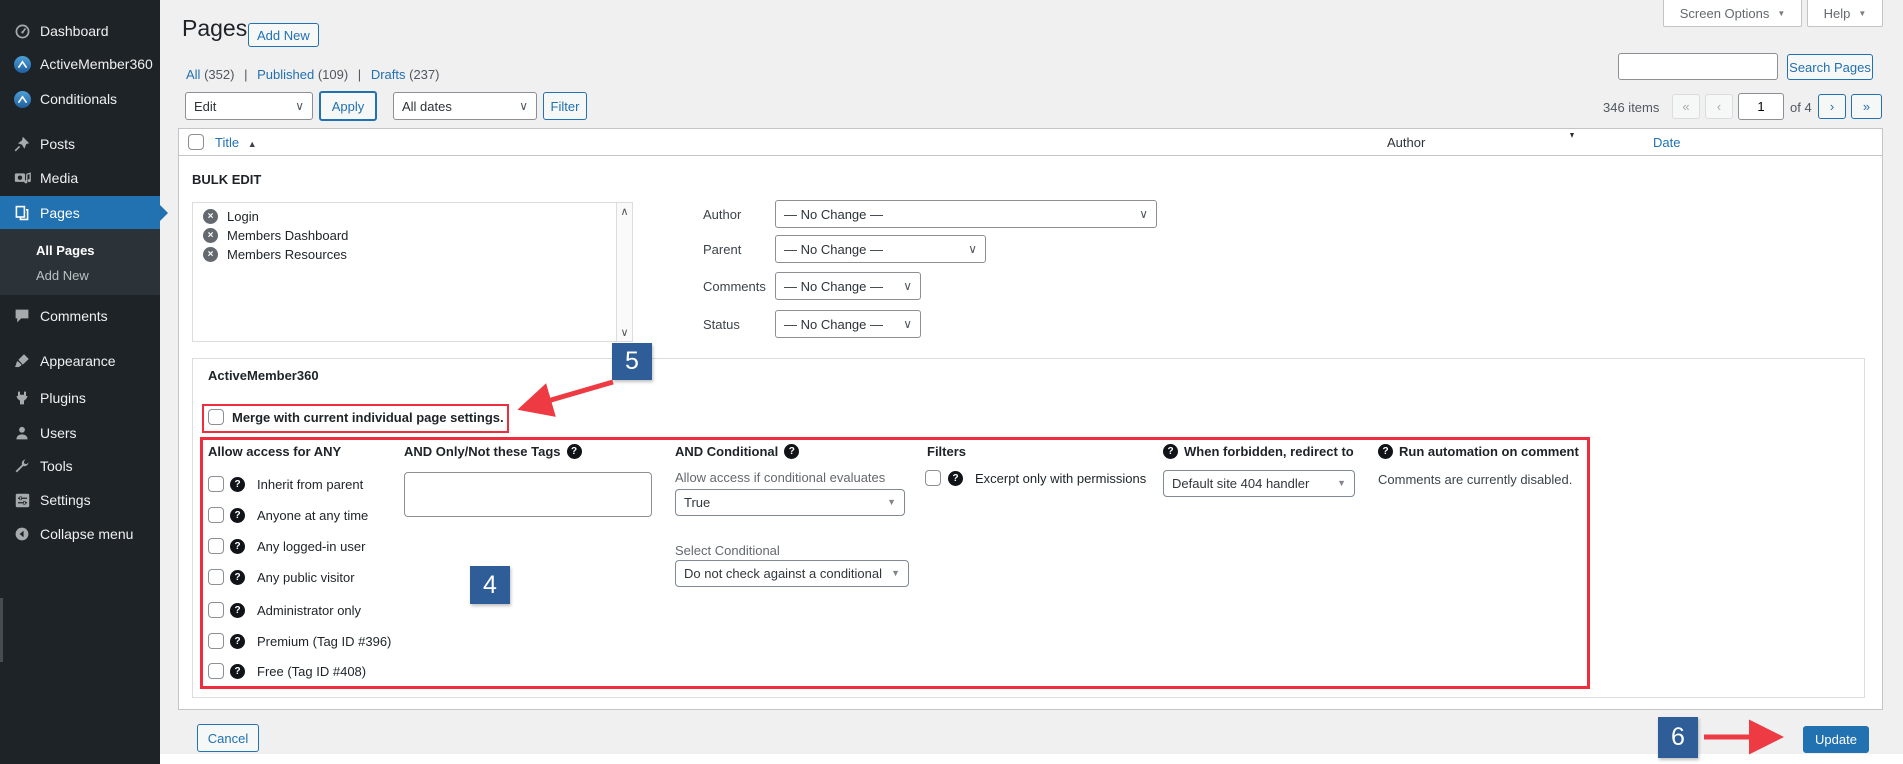  I want to click on sidebar-item-comments: Comments, so click(80, 316).